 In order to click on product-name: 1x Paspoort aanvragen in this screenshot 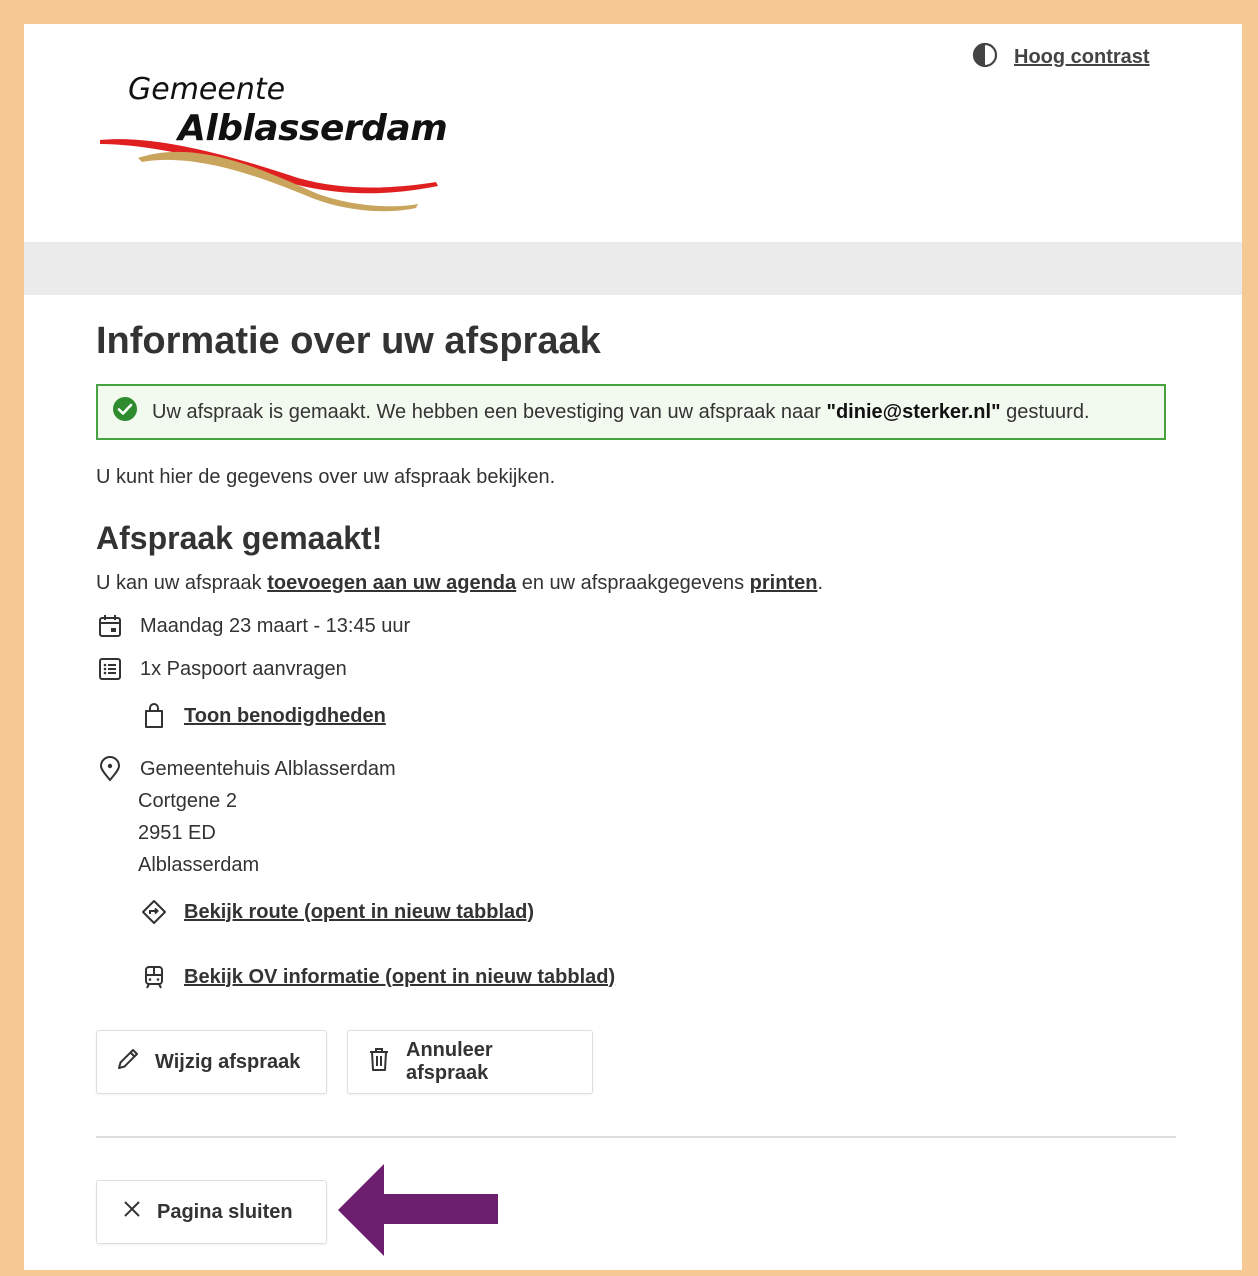, I will do `click(243, 668)`.